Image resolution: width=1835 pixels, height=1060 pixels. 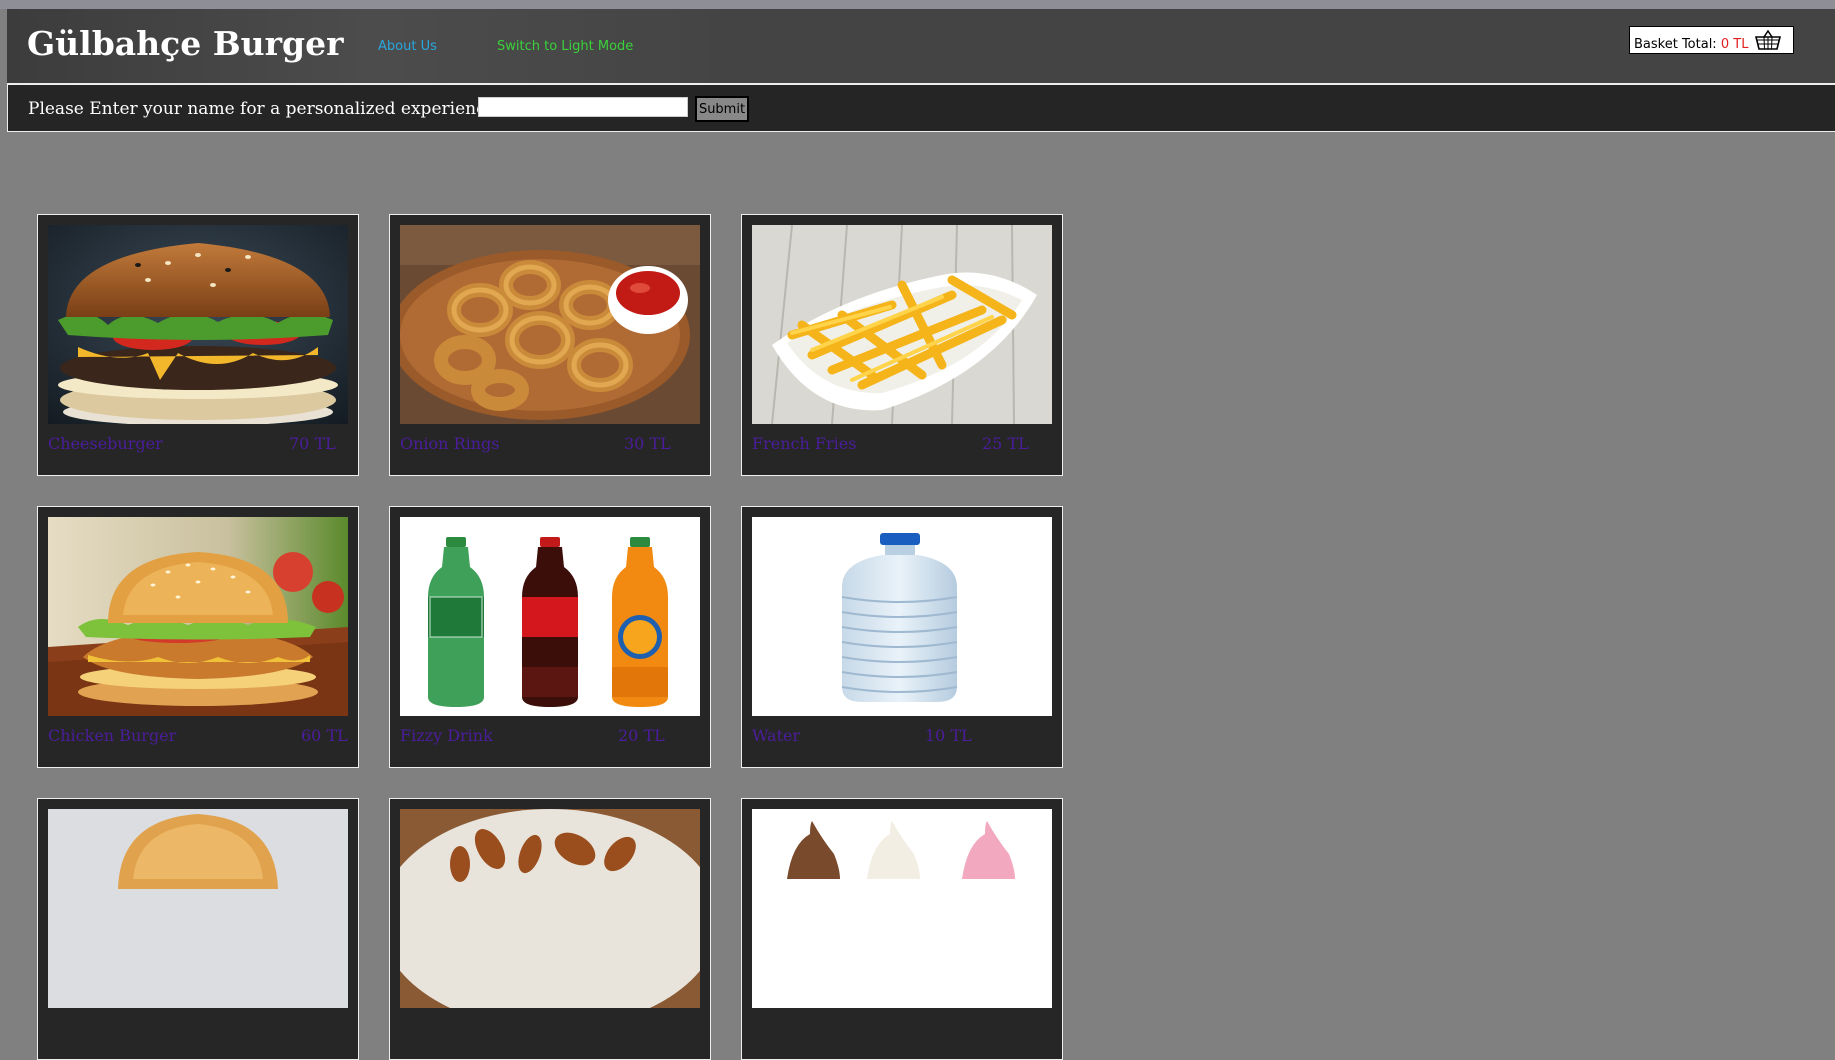 I want to click on chicken-burger-image, so click(x=198, y=616).